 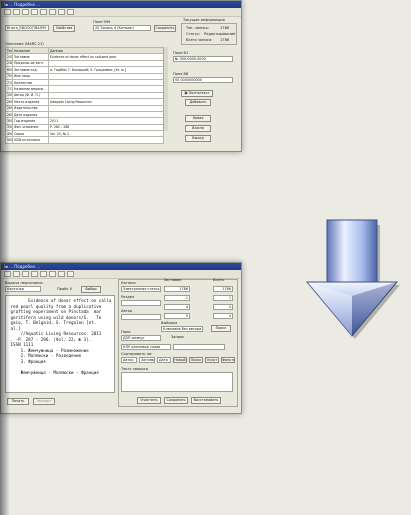 I want to click on sort-radio-3: Дата, so click(x=164, y=360).